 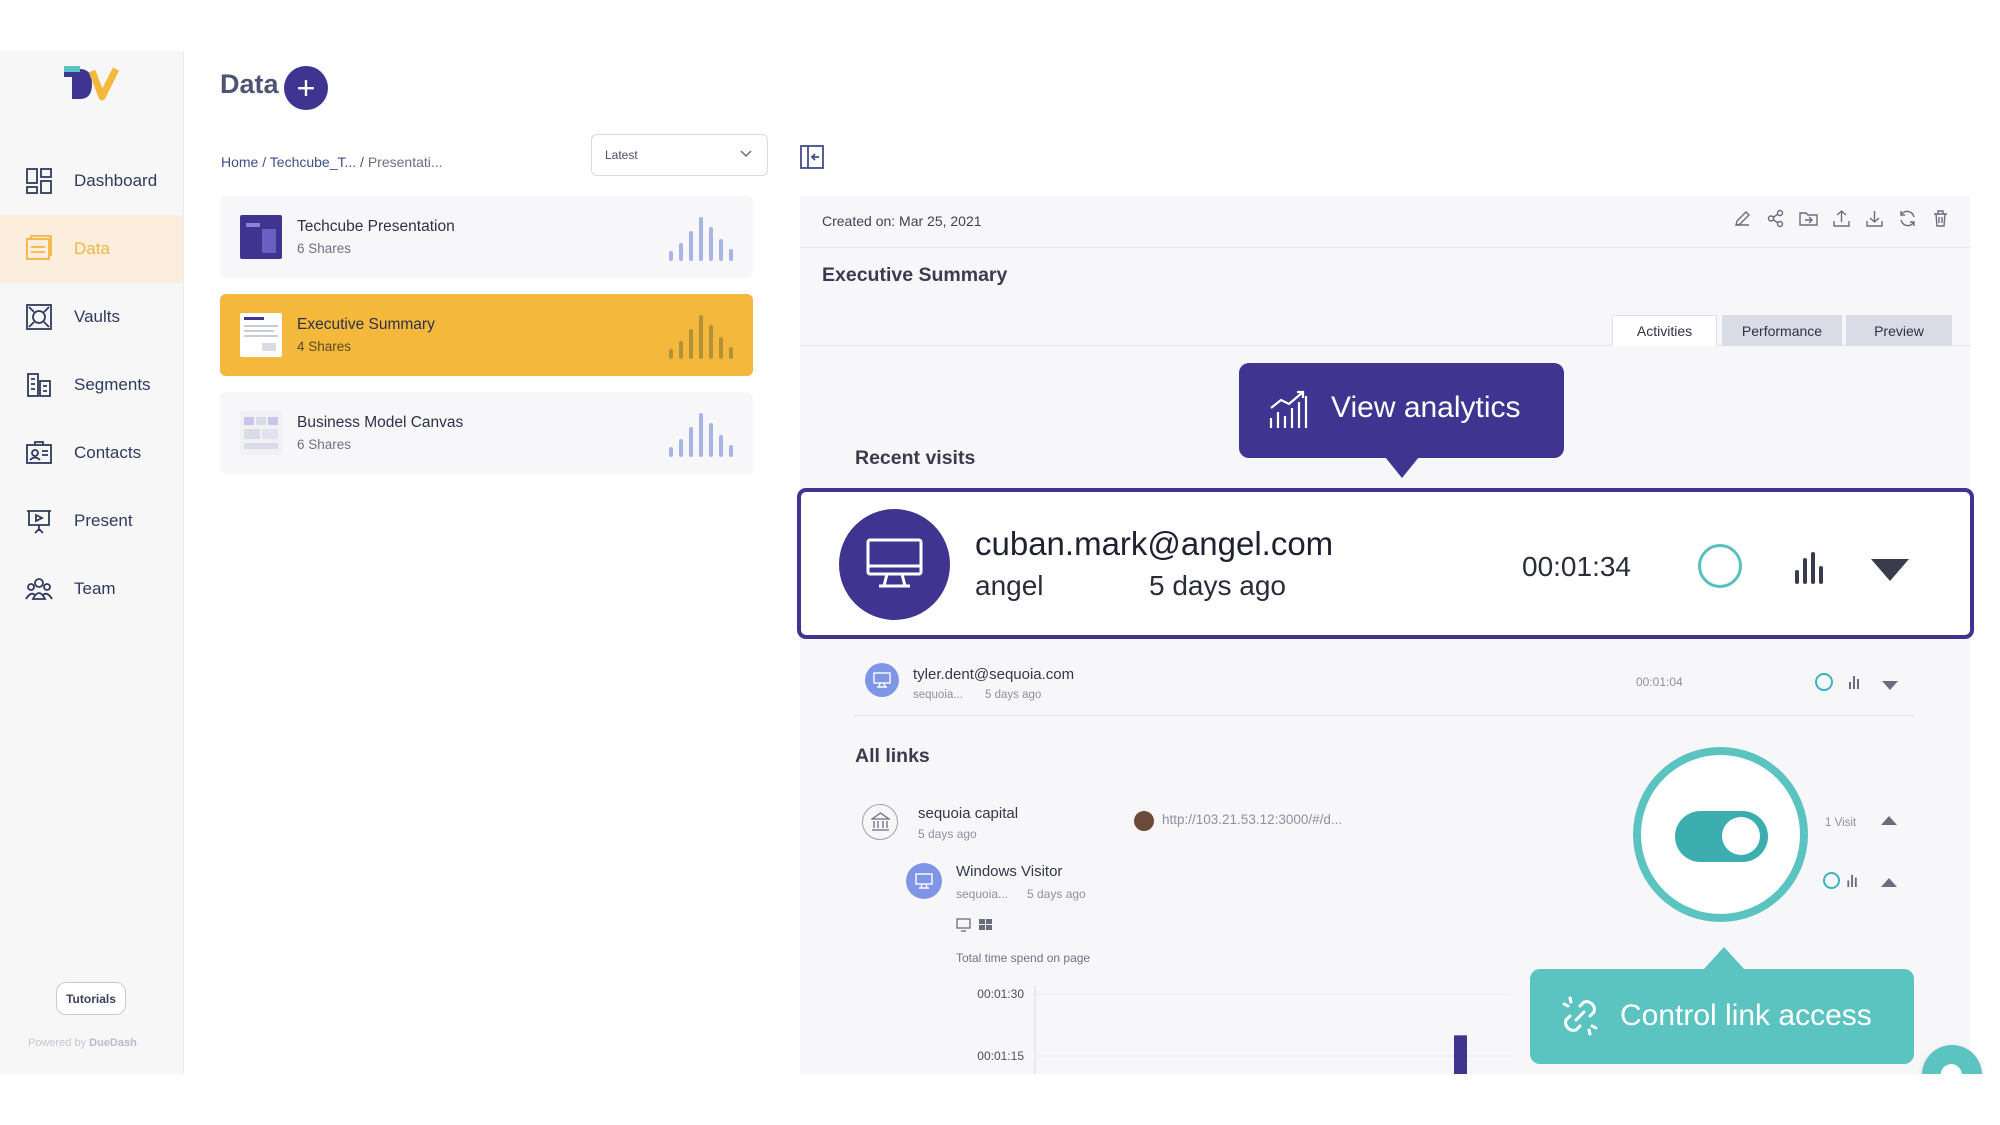 I want to click on sort-select: Latest, so click(x=679, y=155).